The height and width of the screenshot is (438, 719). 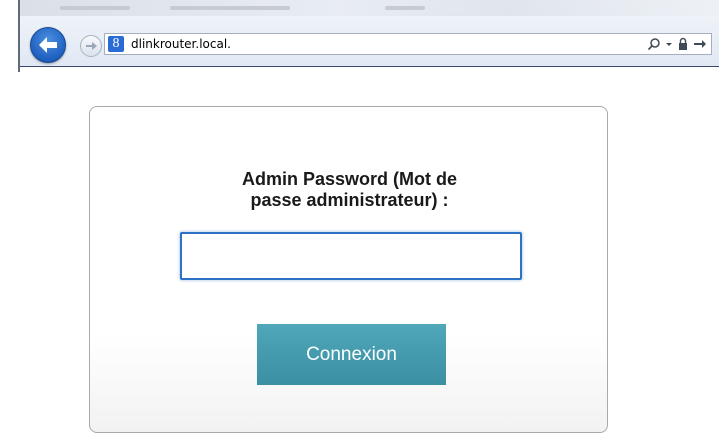 I want to click on forward-button, so click(x=91, y=46).